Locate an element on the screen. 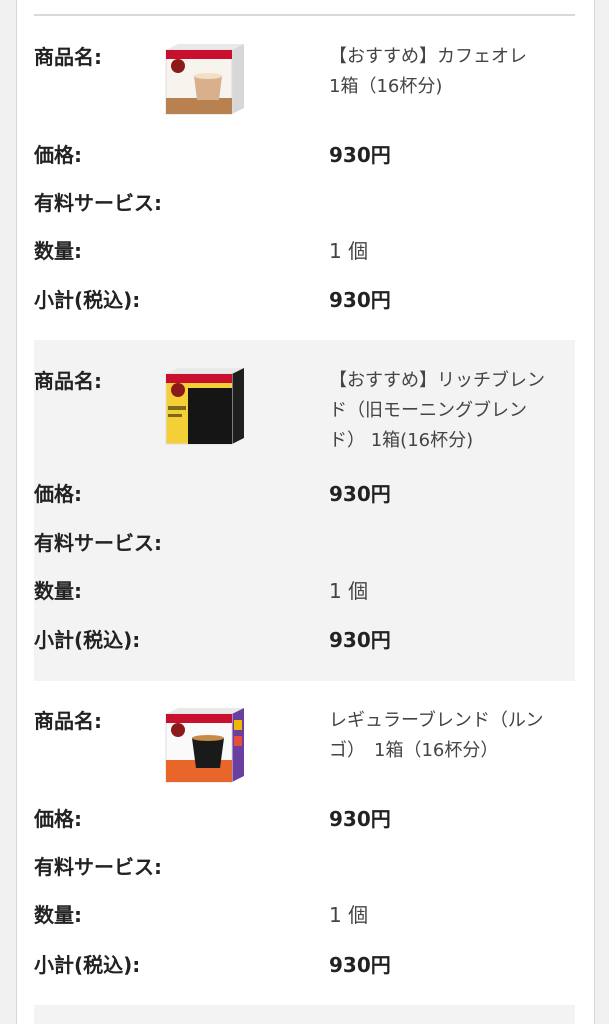 This screenshot has height=1024, width=609. next-item-edge is located at coordinates (304, 1014).